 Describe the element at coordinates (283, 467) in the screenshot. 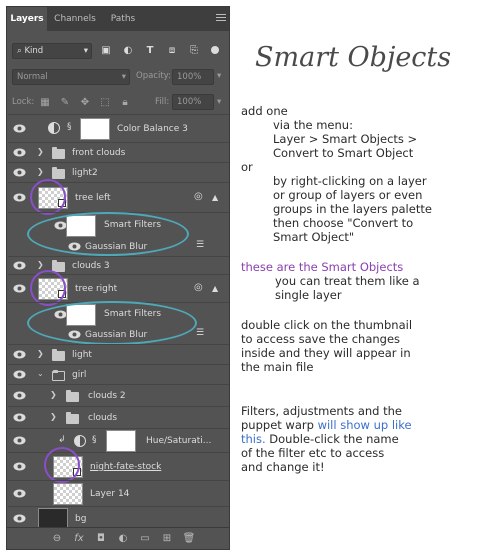

I see `note-text: and change it!` at that location.